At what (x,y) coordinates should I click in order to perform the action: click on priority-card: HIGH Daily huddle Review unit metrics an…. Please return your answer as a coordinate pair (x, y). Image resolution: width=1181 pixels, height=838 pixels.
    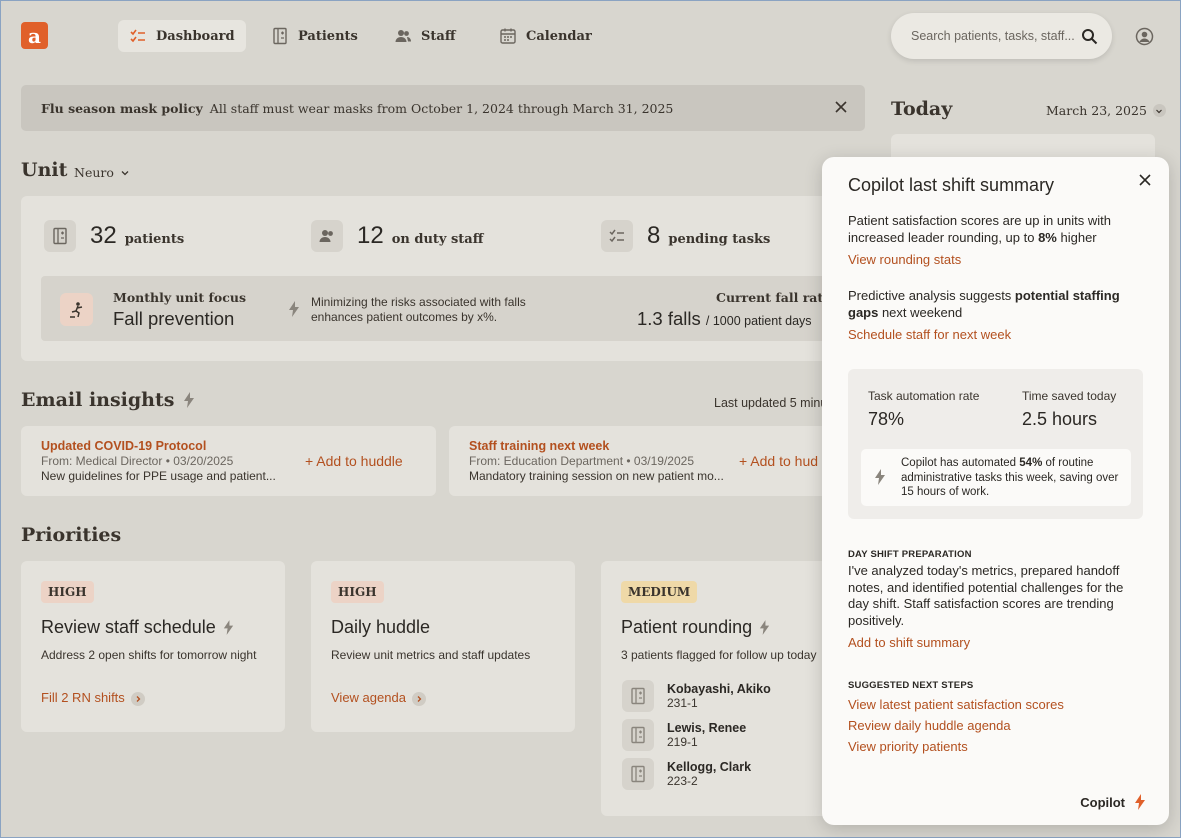
    Looking at the image, I should click on (443, 646).